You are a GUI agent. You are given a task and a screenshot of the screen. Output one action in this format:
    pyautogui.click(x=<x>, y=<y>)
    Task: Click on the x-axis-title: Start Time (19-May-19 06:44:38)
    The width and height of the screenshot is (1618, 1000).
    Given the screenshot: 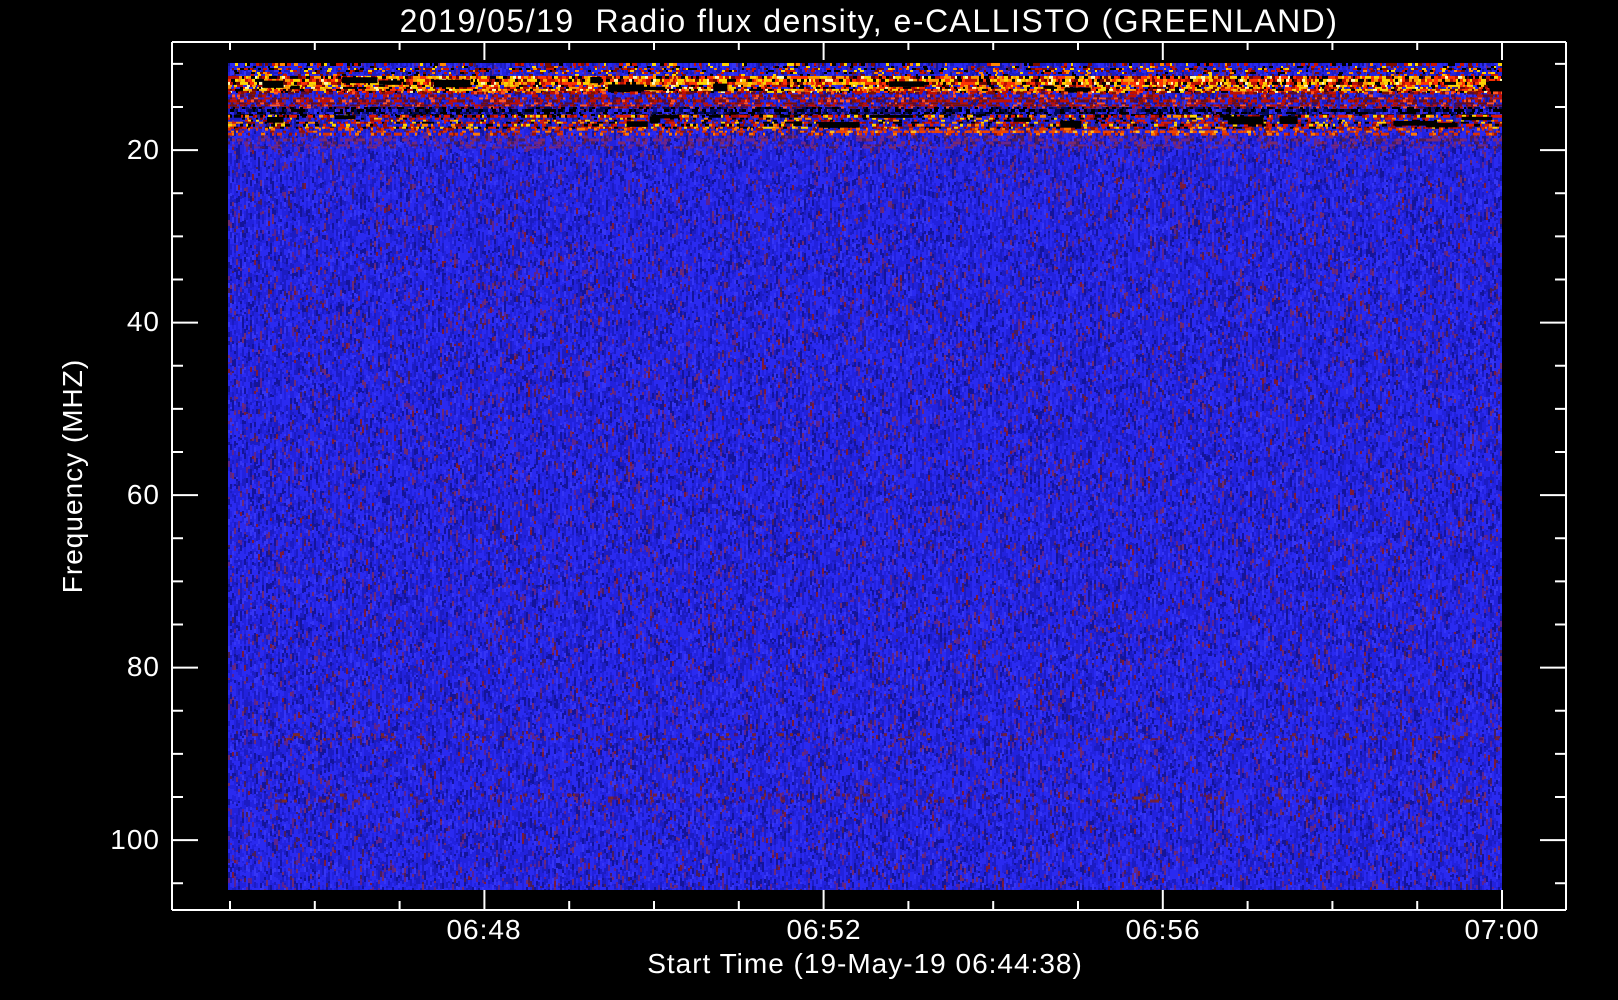 What is the action you would take?
    pyautogui.click(x=865, y=963)
    